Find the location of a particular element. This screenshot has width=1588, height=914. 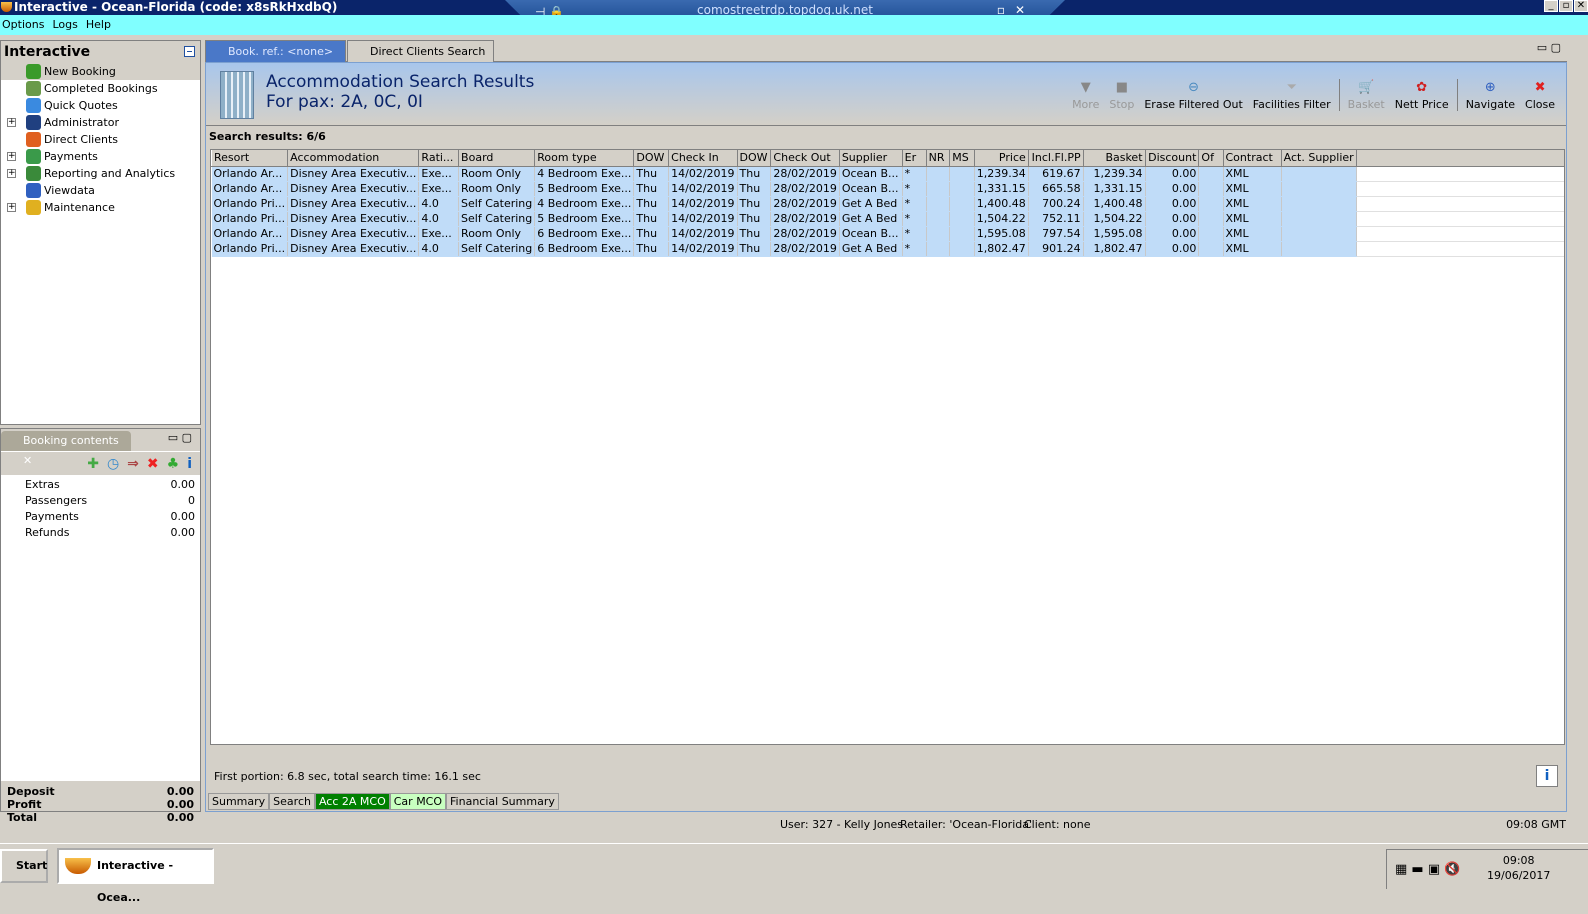

info-icon: i is located at coordinates (189, 464).